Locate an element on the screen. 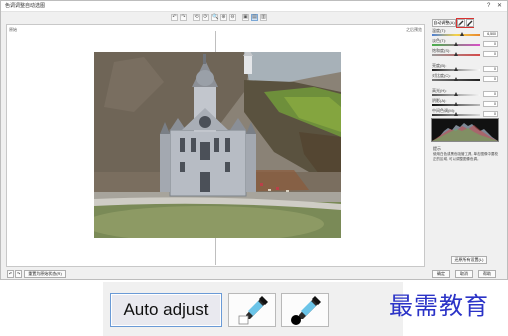 The image size is (508, 336). black-eyedropper-zoom-button is located at coordinates (305, 310).